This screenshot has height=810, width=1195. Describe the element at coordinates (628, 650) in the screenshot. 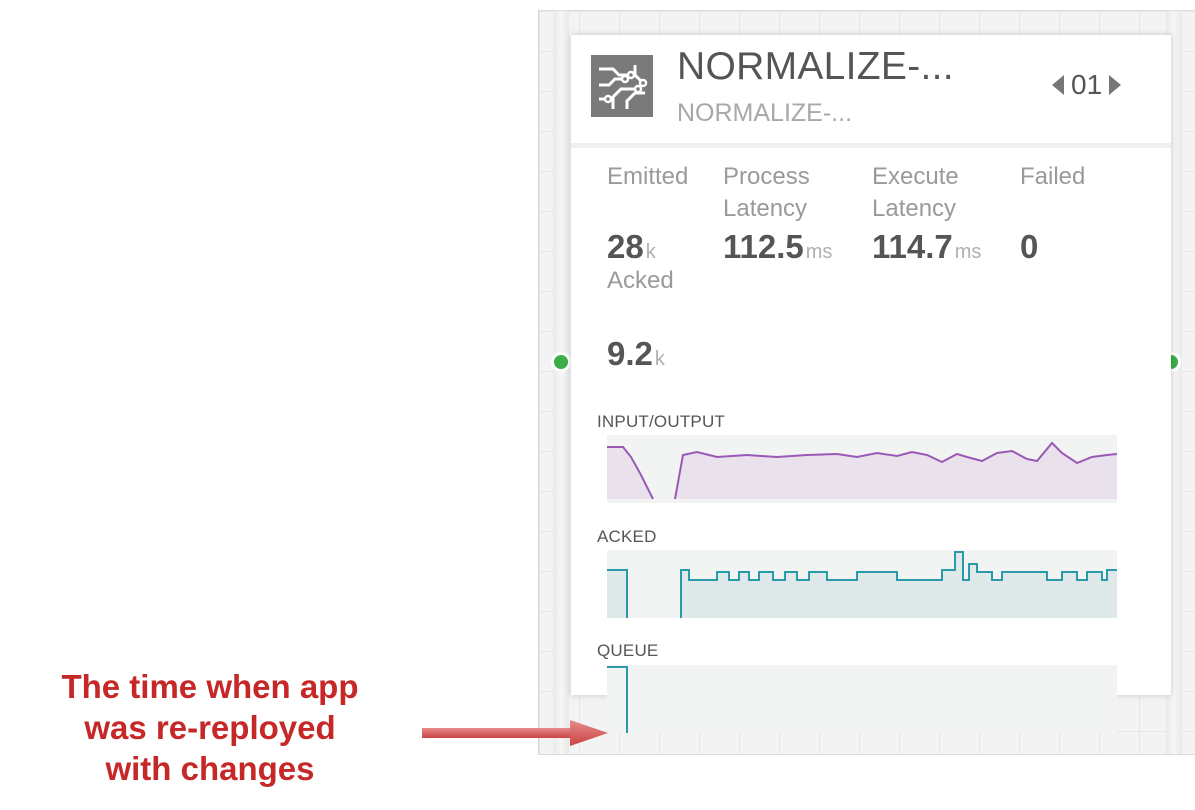

I see `queue-label: QUEUE` at that location.